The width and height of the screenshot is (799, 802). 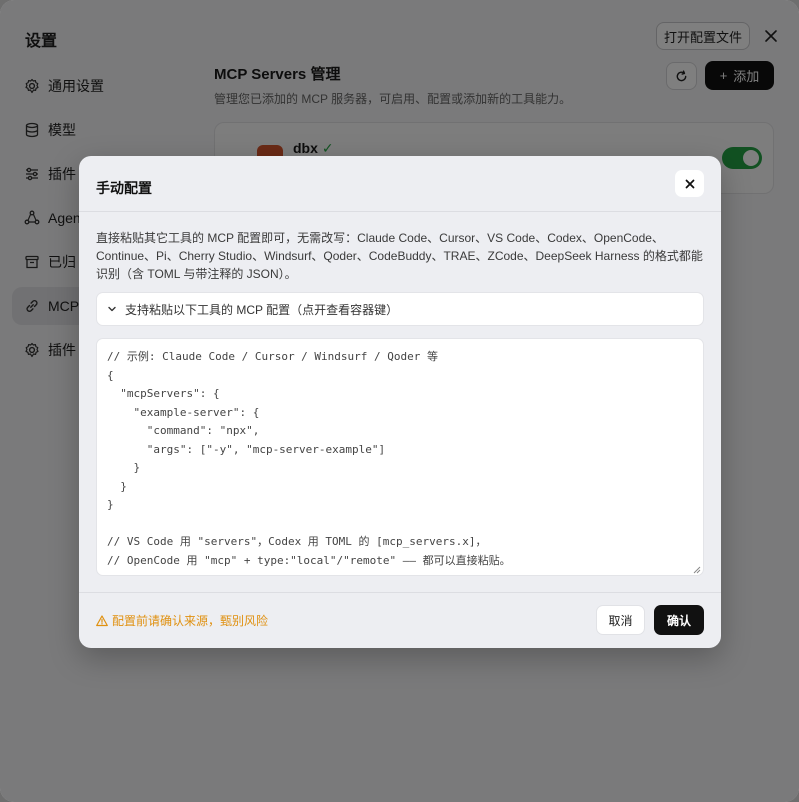 What do you see at coordinates (679, 620) in the screenshot?
I see `confirm-button: 确认` at bounding box center [679, 620].